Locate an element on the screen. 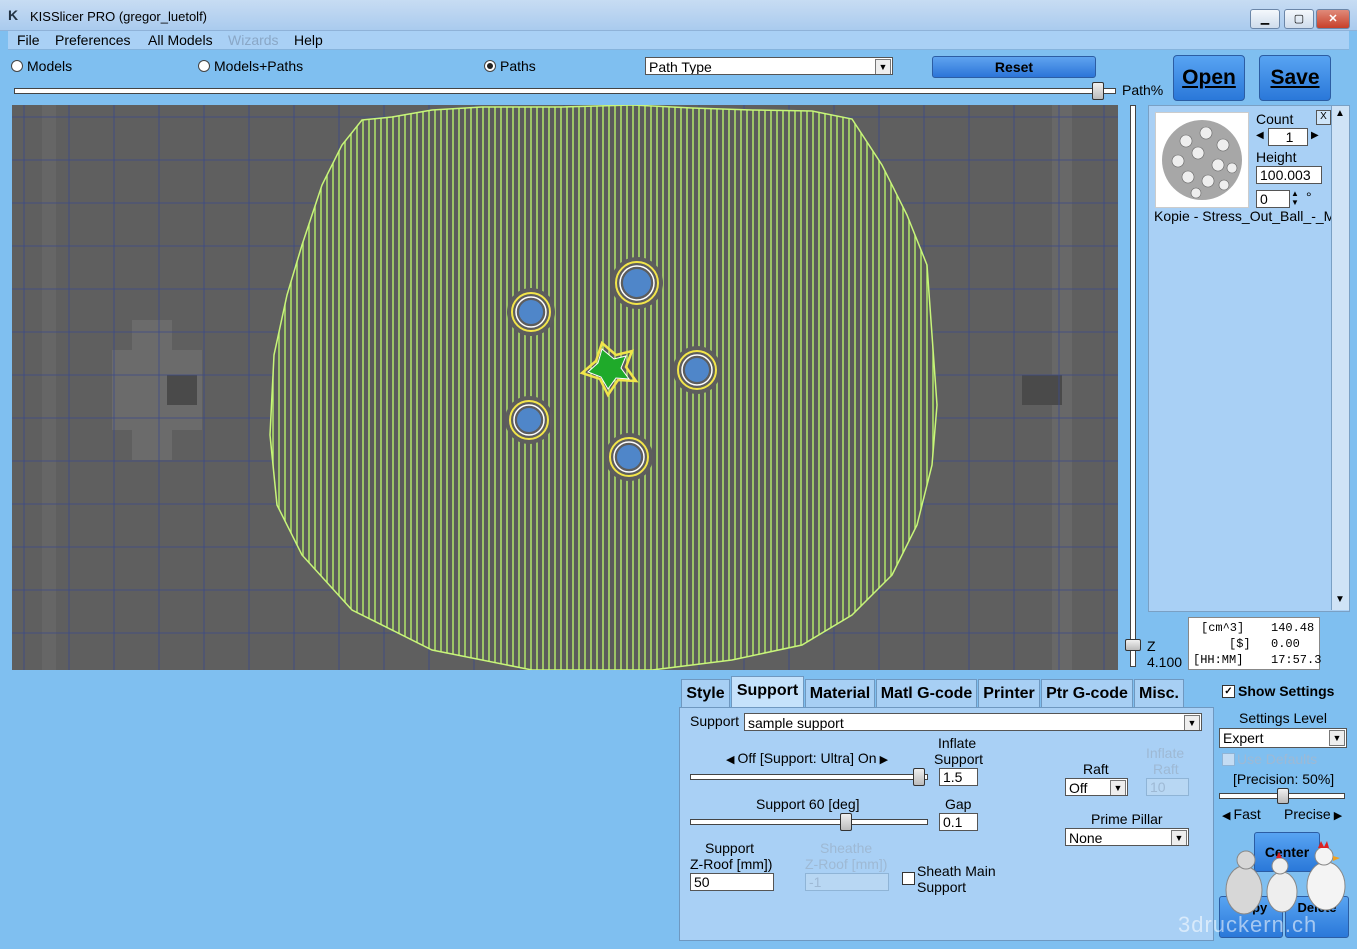  maximize-icon: ▢ is located at coordinates (1299, 19).